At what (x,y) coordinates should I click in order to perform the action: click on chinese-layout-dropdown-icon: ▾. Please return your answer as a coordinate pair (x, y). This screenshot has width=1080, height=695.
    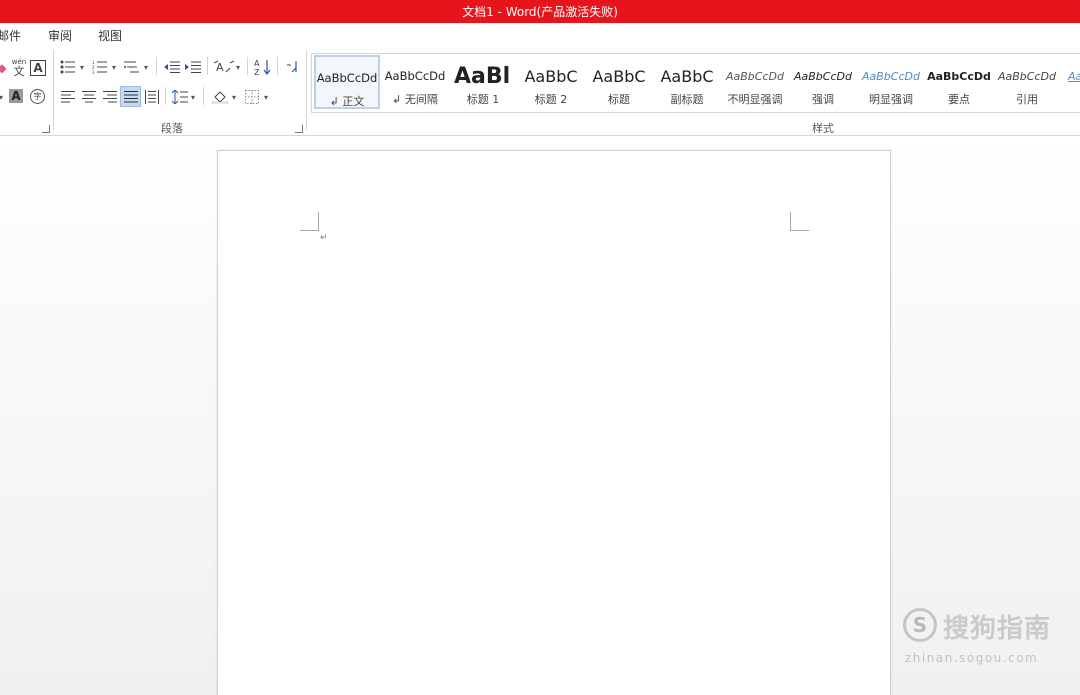
    Looking at the image, I should click on (238, 67).